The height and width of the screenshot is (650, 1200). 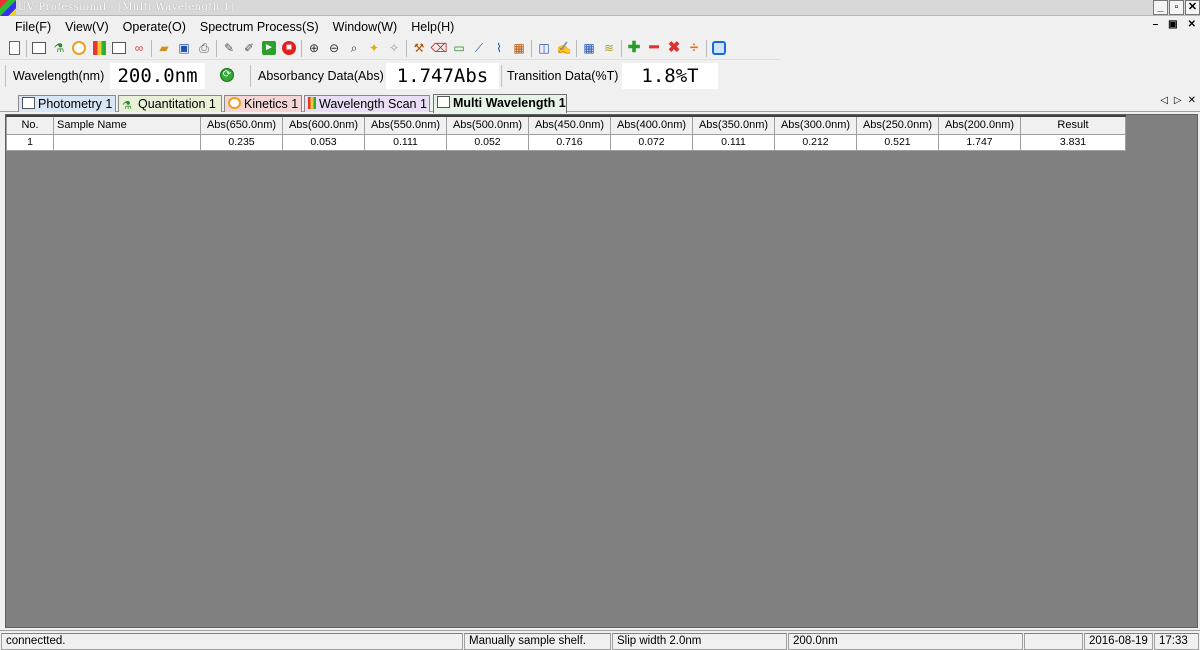 What do you see at coordinates (33, 27) in the screenshot?
I see `menu-file: File(F)` at bounding box center [33, 27].